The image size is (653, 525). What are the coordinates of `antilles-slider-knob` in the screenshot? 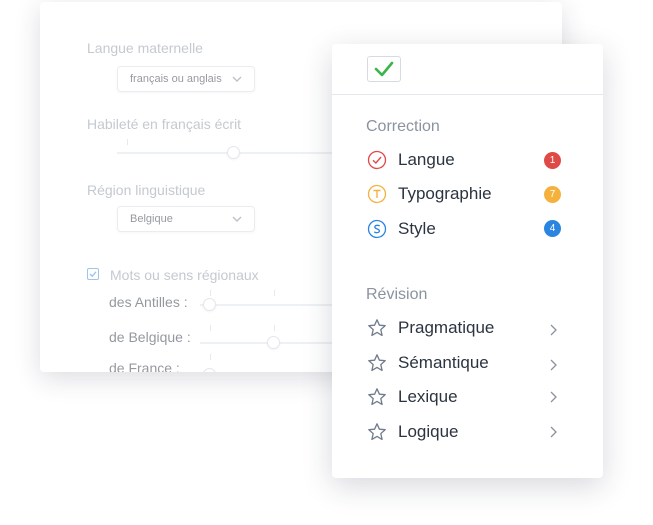 It's located at (209, 304).